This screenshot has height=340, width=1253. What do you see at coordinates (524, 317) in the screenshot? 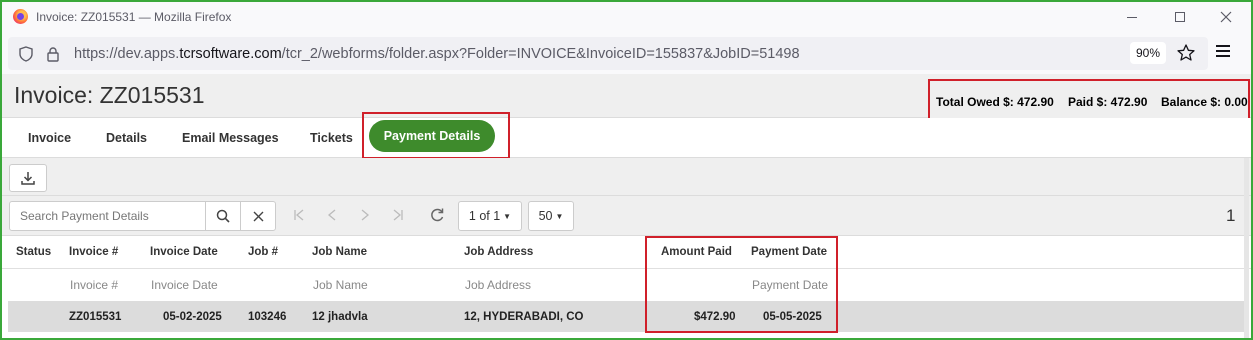
I see `cell-job-address: 12, HYDERABADI, CO` at bounding box center [524, 317].